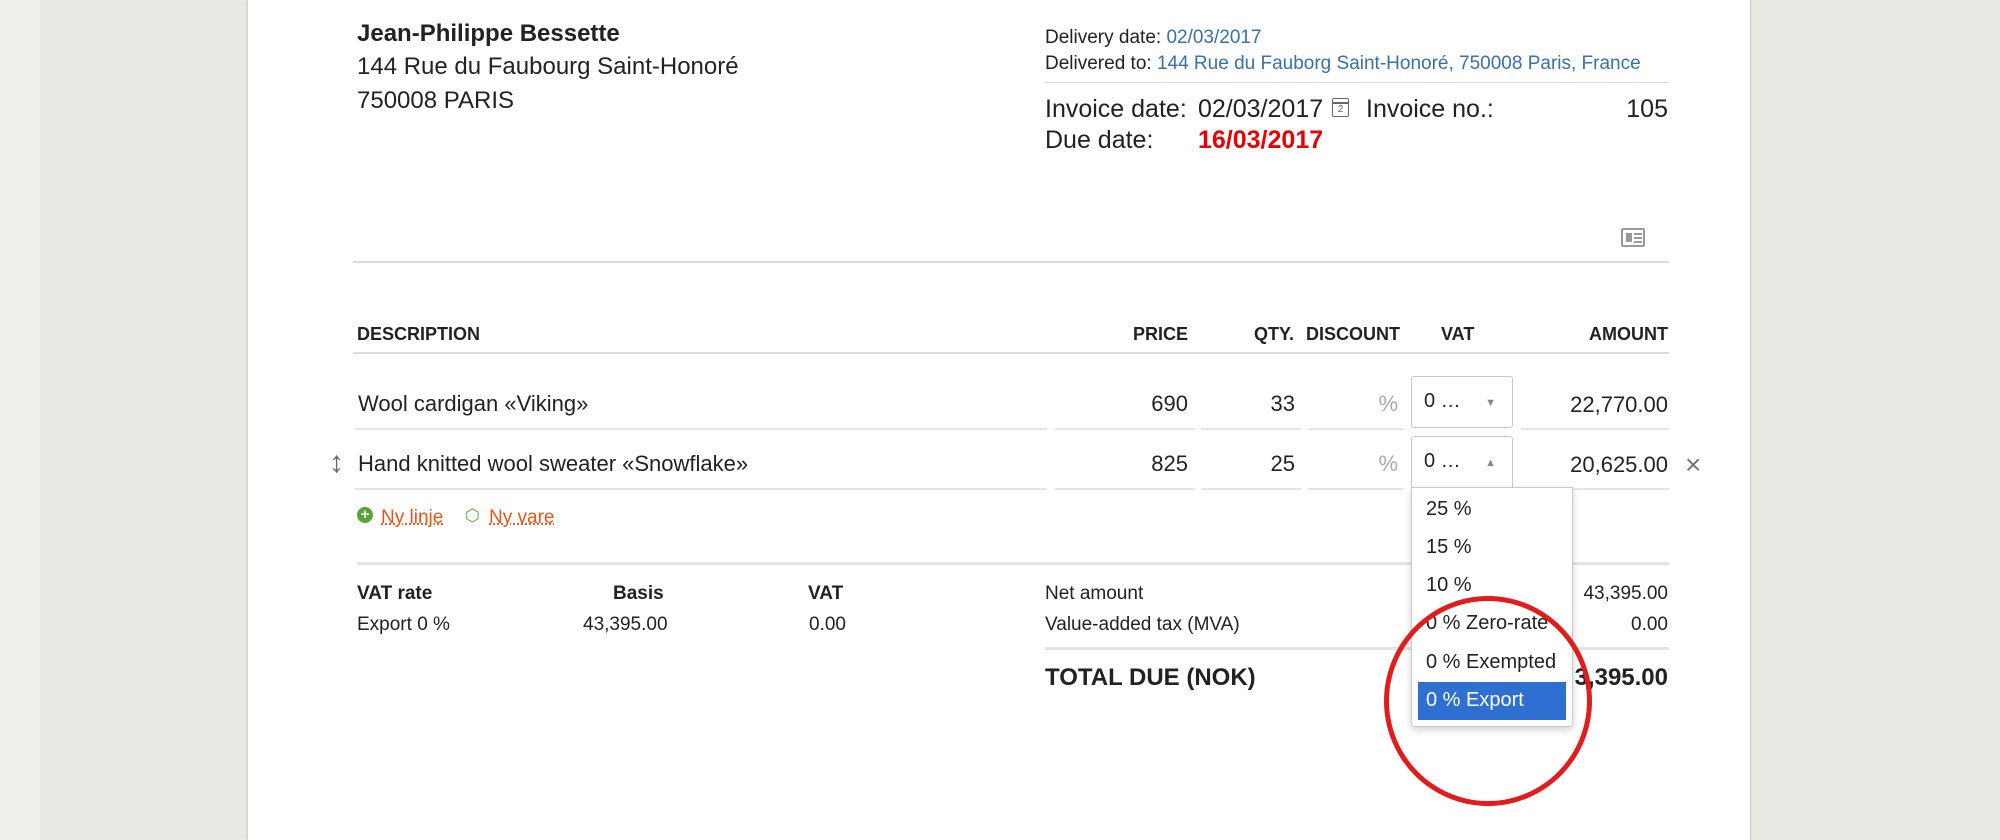  I want to click on invoice-no-label: Invoice no.:, so click(1430, 109).